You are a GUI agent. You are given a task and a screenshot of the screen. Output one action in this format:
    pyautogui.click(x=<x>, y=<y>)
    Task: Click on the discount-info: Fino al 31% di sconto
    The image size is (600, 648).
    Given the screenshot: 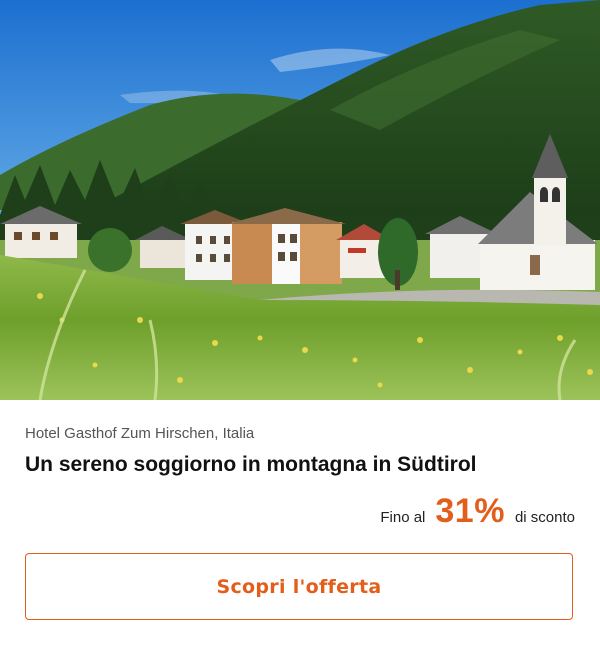 What is the action you would take?
    pyautogui.click(x=477, y=511)
    